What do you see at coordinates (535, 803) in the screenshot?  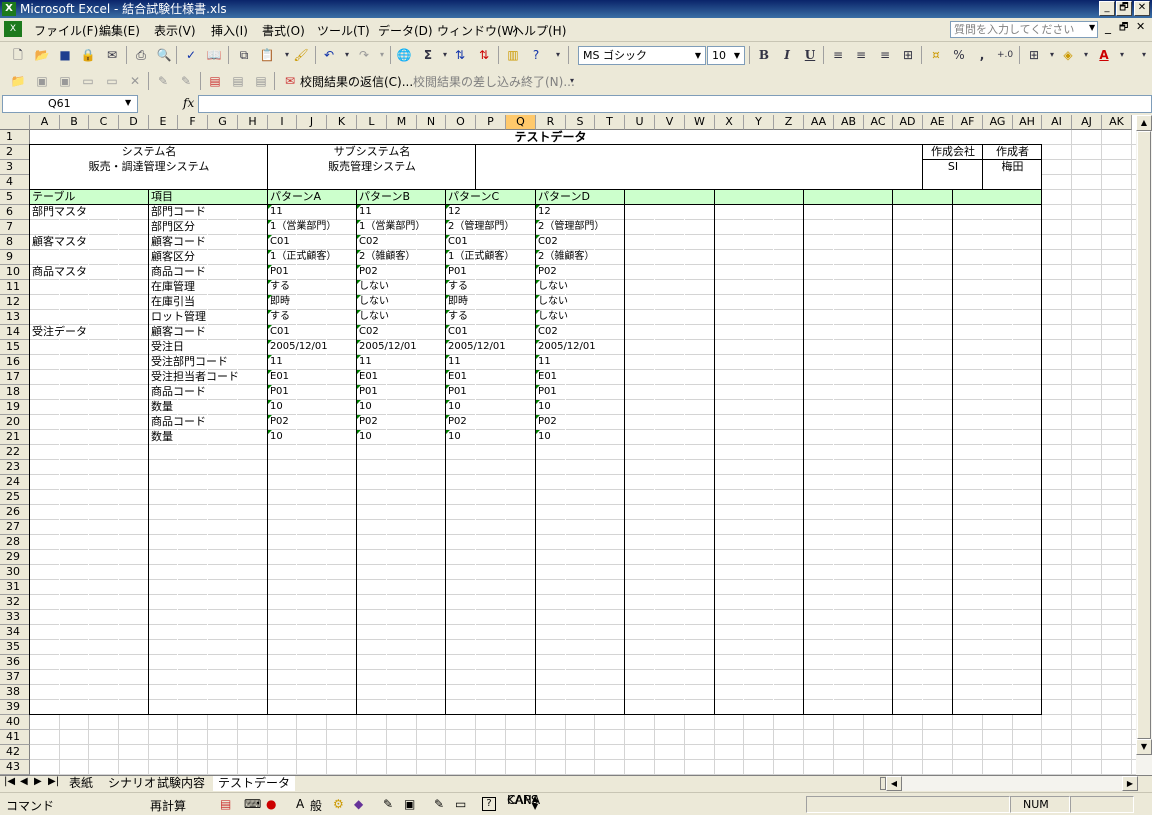 I see `ime-options-icon: ▲ ▼` at bounding box center [535, 803].